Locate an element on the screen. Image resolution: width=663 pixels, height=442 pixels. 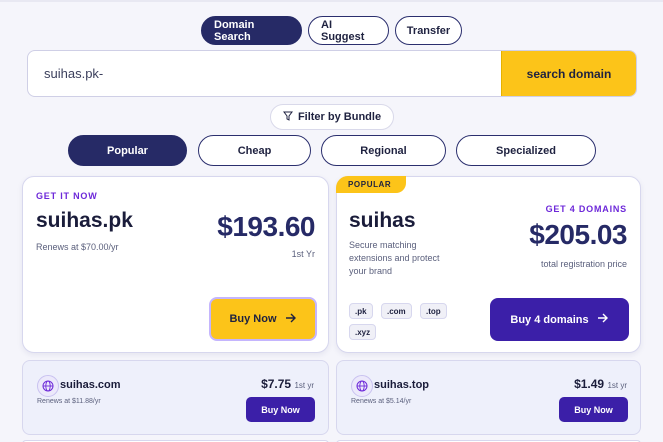
buy-now-label: Buy Now is located at coordinates (253, 319).